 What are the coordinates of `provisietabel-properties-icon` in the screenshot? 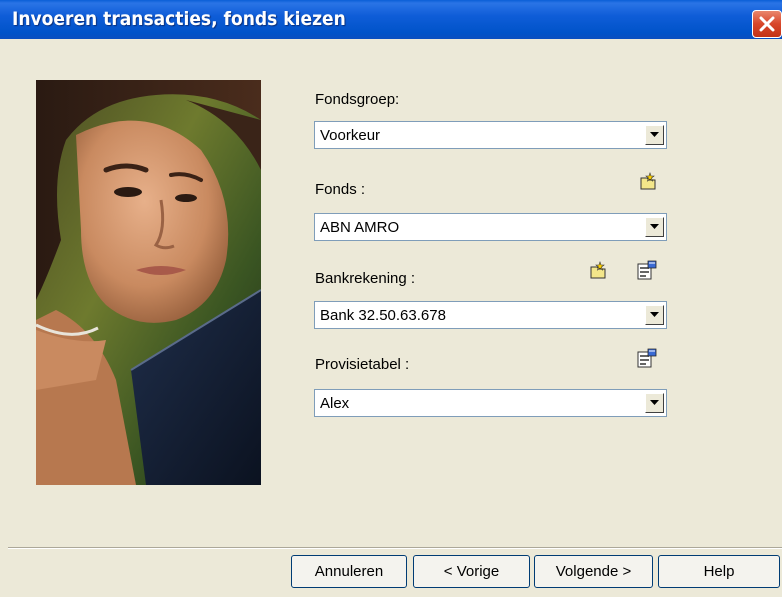 It's located at (646, 357).